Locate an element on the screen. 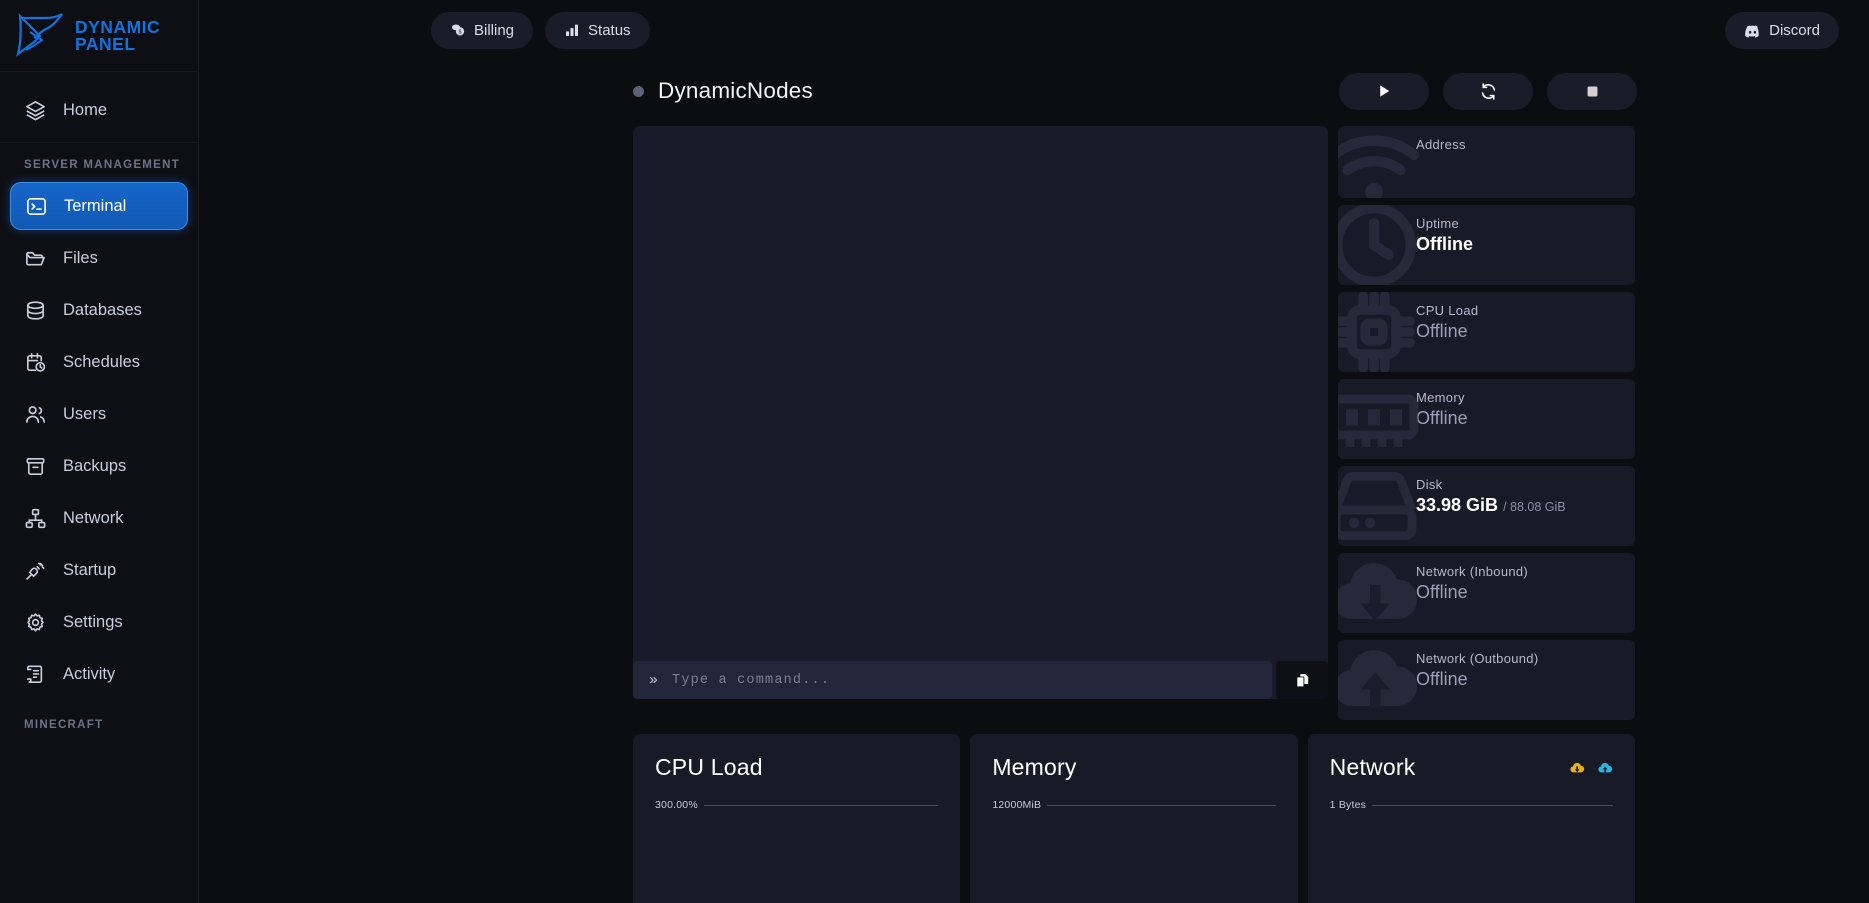  stat-value-cpu-load: Offline is located at coordinates (1442, 331).